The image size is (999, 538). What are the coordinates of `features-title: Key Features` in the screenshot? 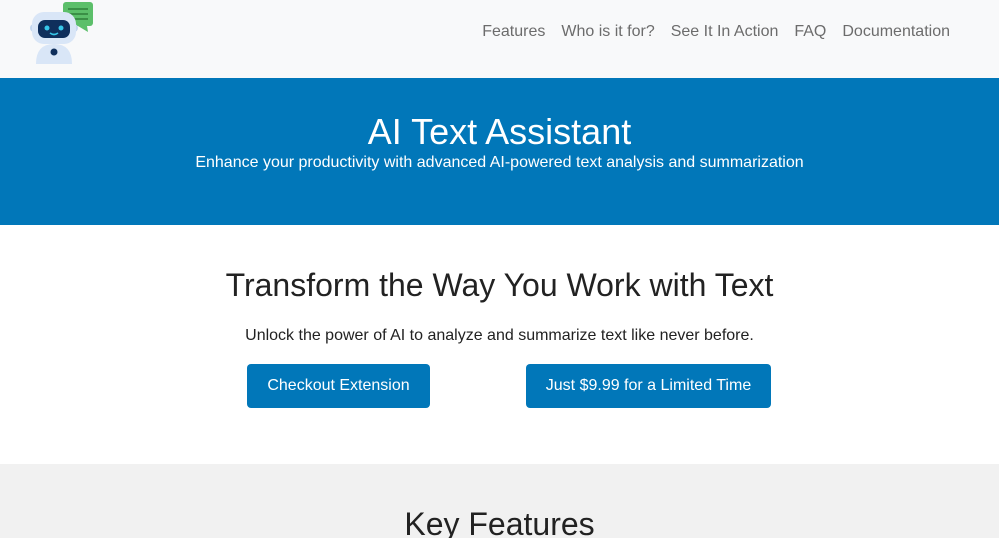 It's located at (499, 522).